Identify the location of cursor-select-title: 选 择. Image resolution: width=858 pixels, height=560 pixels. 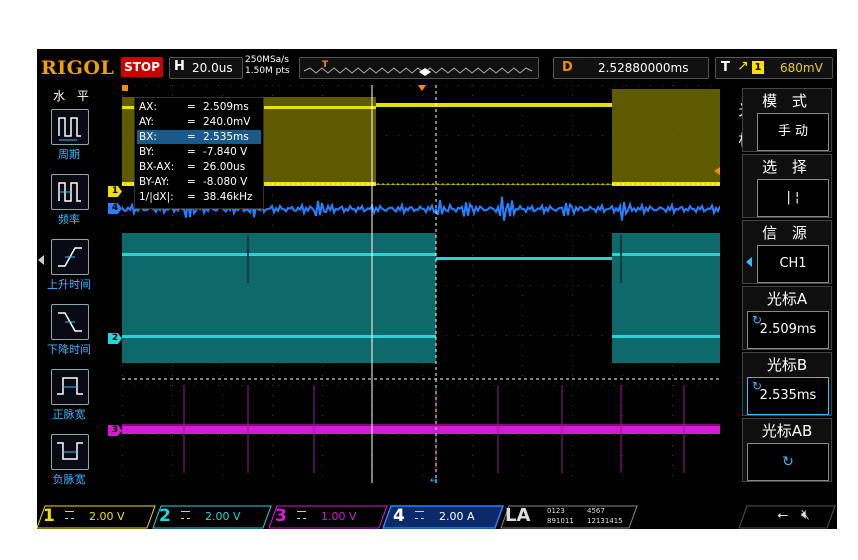
(787, 167).